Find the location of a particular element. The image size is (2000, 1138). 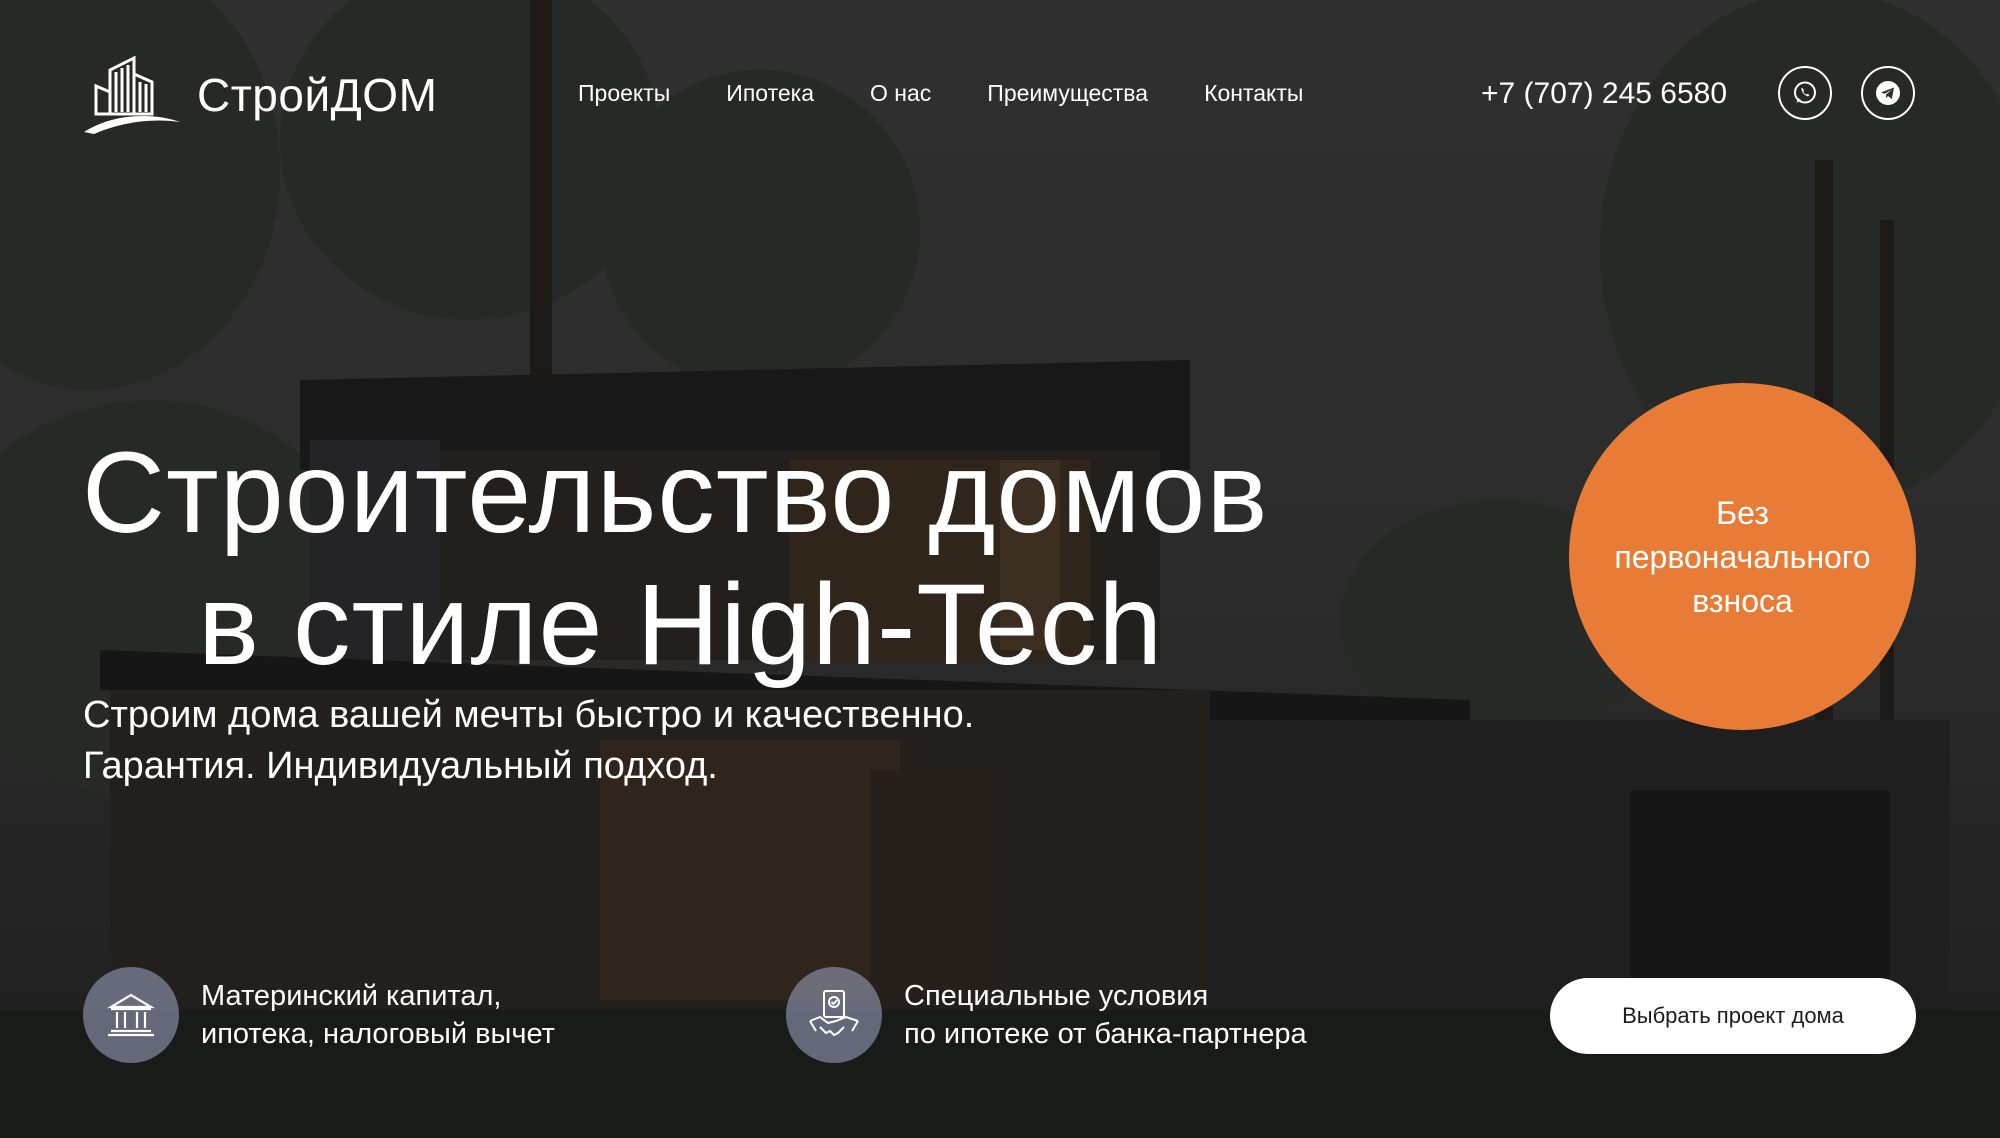

no-down-payment-badge: Без первоначального взноса is located at coordinates (1742, 556).